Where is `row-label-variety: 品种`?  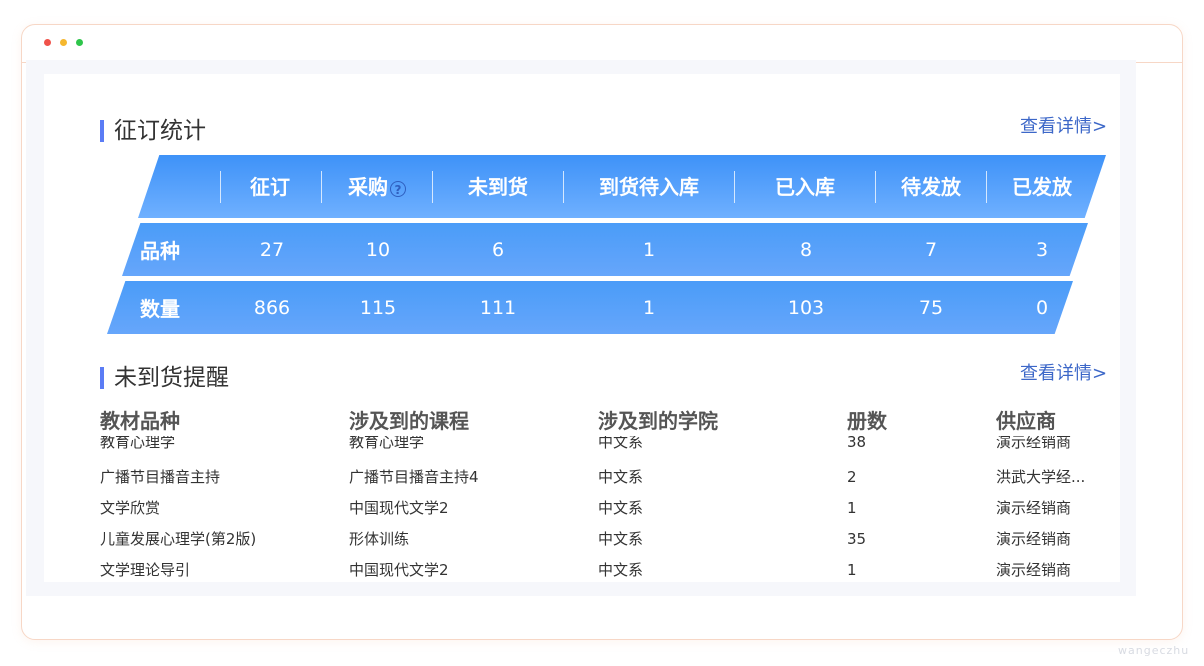 row-label-variety: 品种 is located at coordinates (160, 251).